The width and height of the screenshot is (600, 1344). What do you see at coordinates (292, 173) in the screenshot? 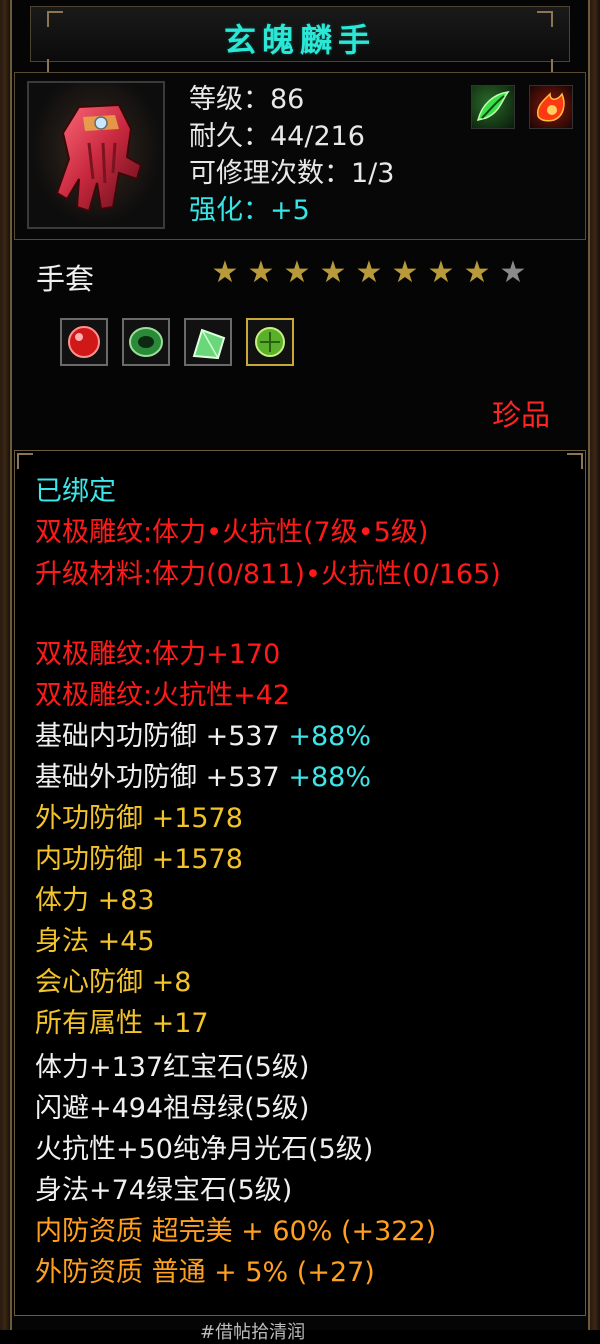
I see `repair-count-stat: 可修理次数：1/3` at bounding box center [292, 173].